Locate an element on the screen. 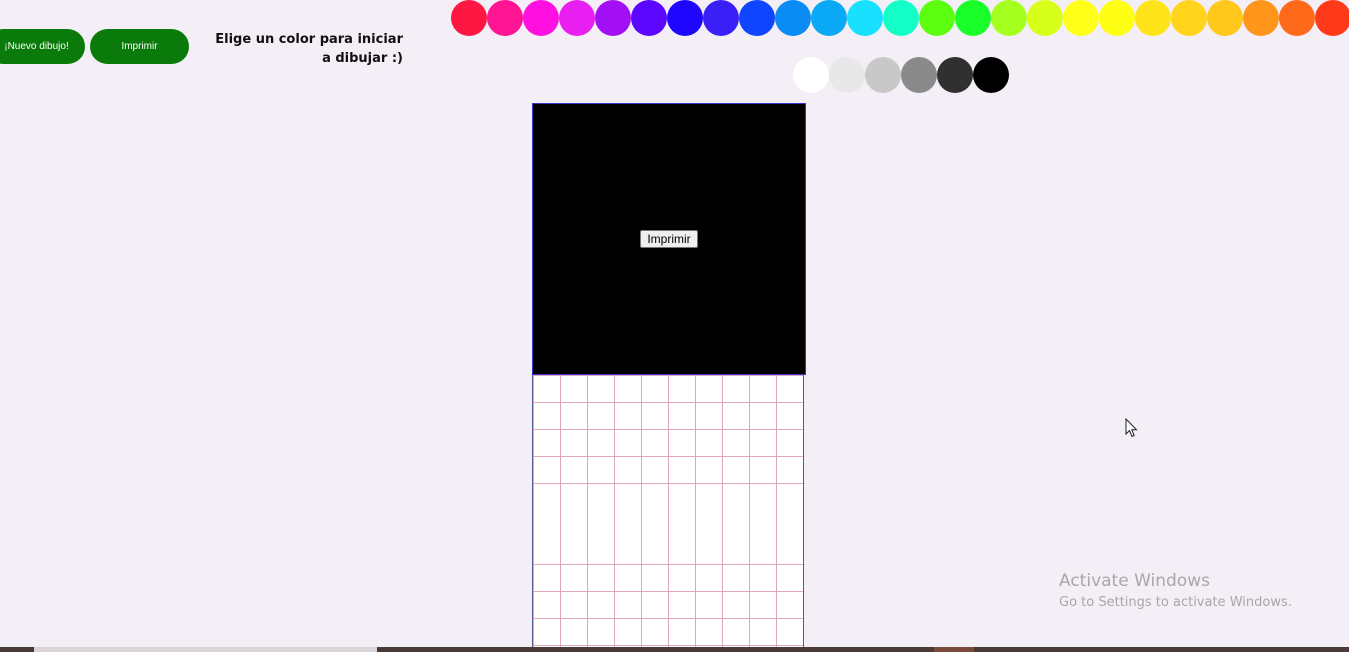 This screenshot has width=1349, height=652. watermark-title: Activate Windows is located at coordinates (1134, 581).